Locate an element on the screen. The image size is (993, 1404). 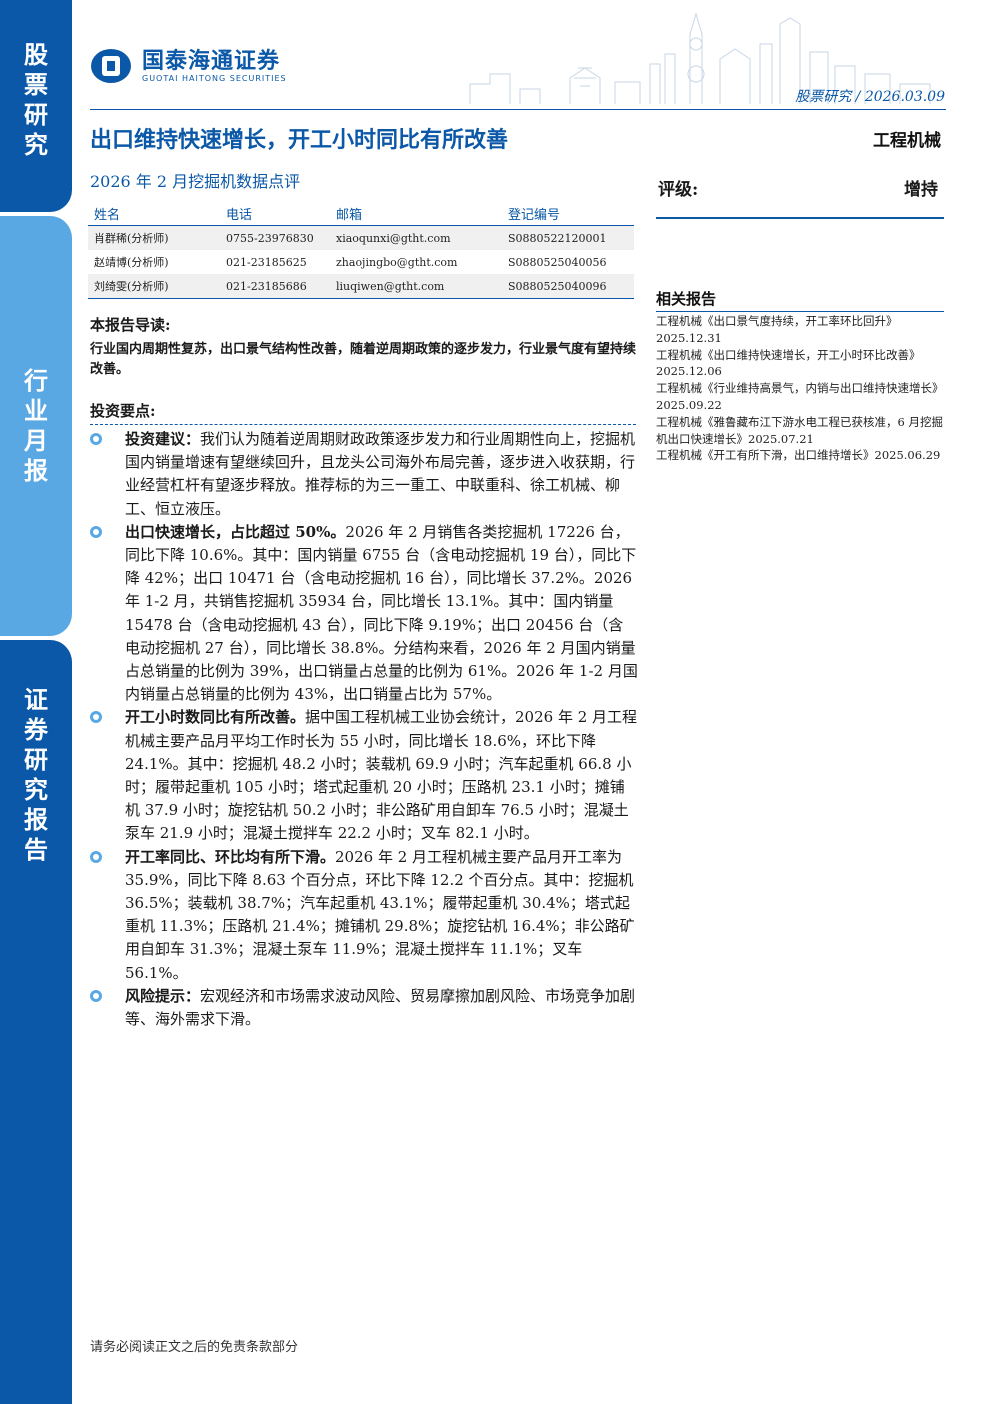
header-meta: 股票研究 / 2026.03.09 is located at coordinates (870, 96).